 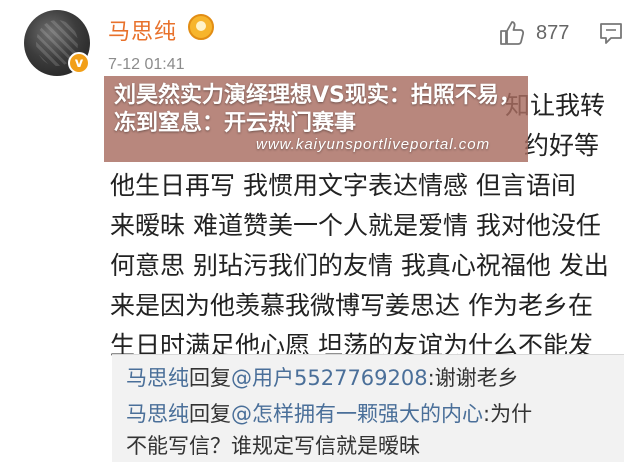 I want to click on thumbs-up-icon, so click(x=512, y=33).